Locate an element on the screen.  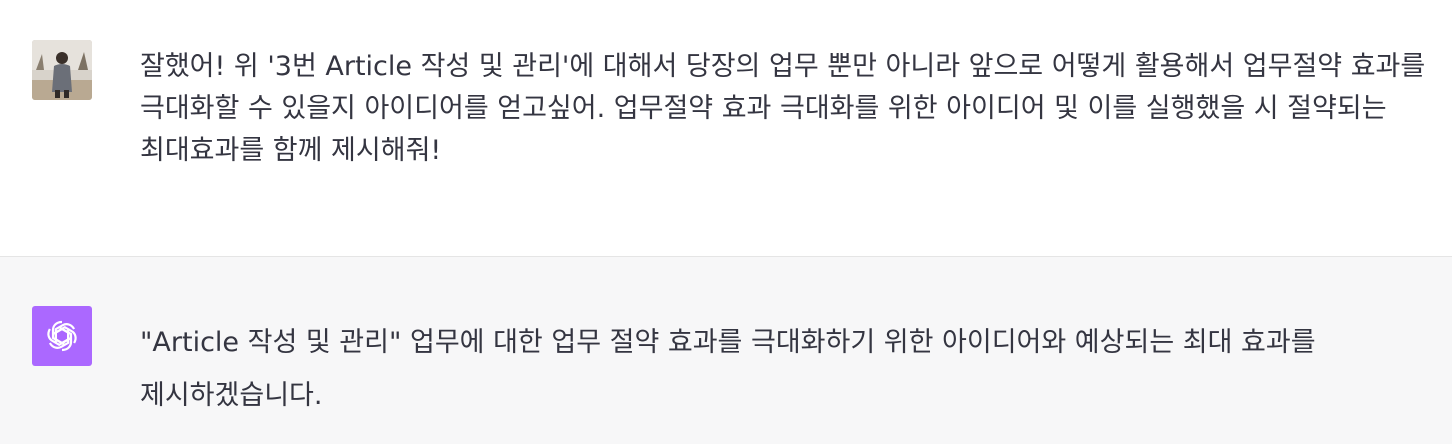
assistant-avatar is located at coordinates (62, 336).